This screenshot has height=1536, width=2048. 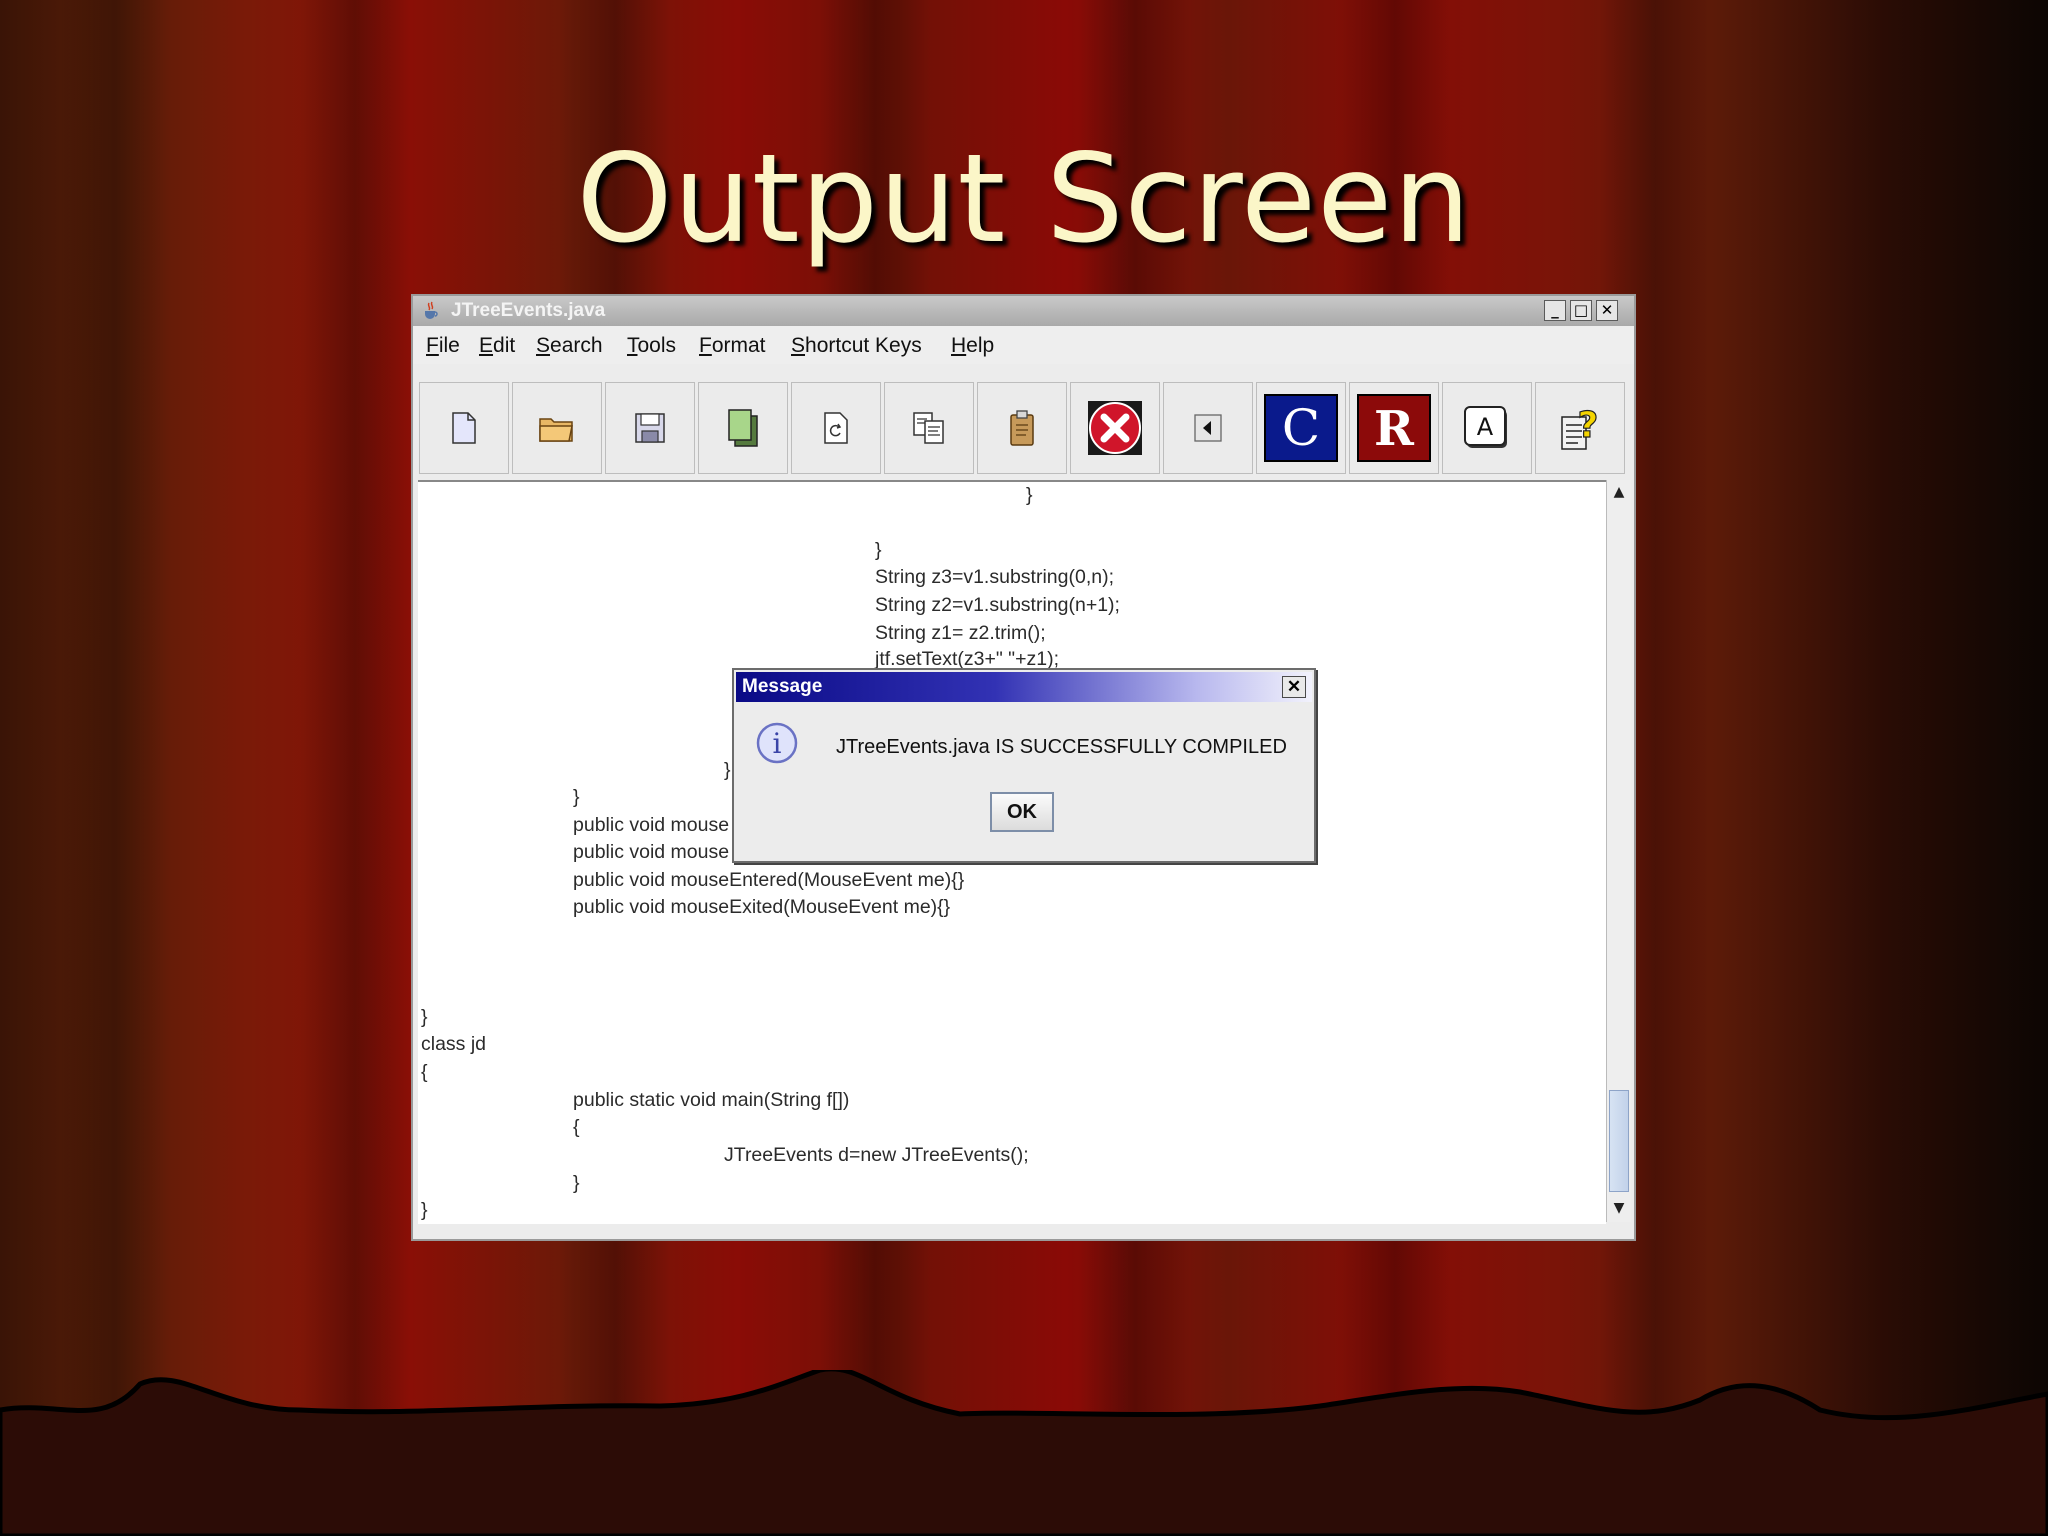 I want to click on new-file-icon, so click(x=464, y=428).